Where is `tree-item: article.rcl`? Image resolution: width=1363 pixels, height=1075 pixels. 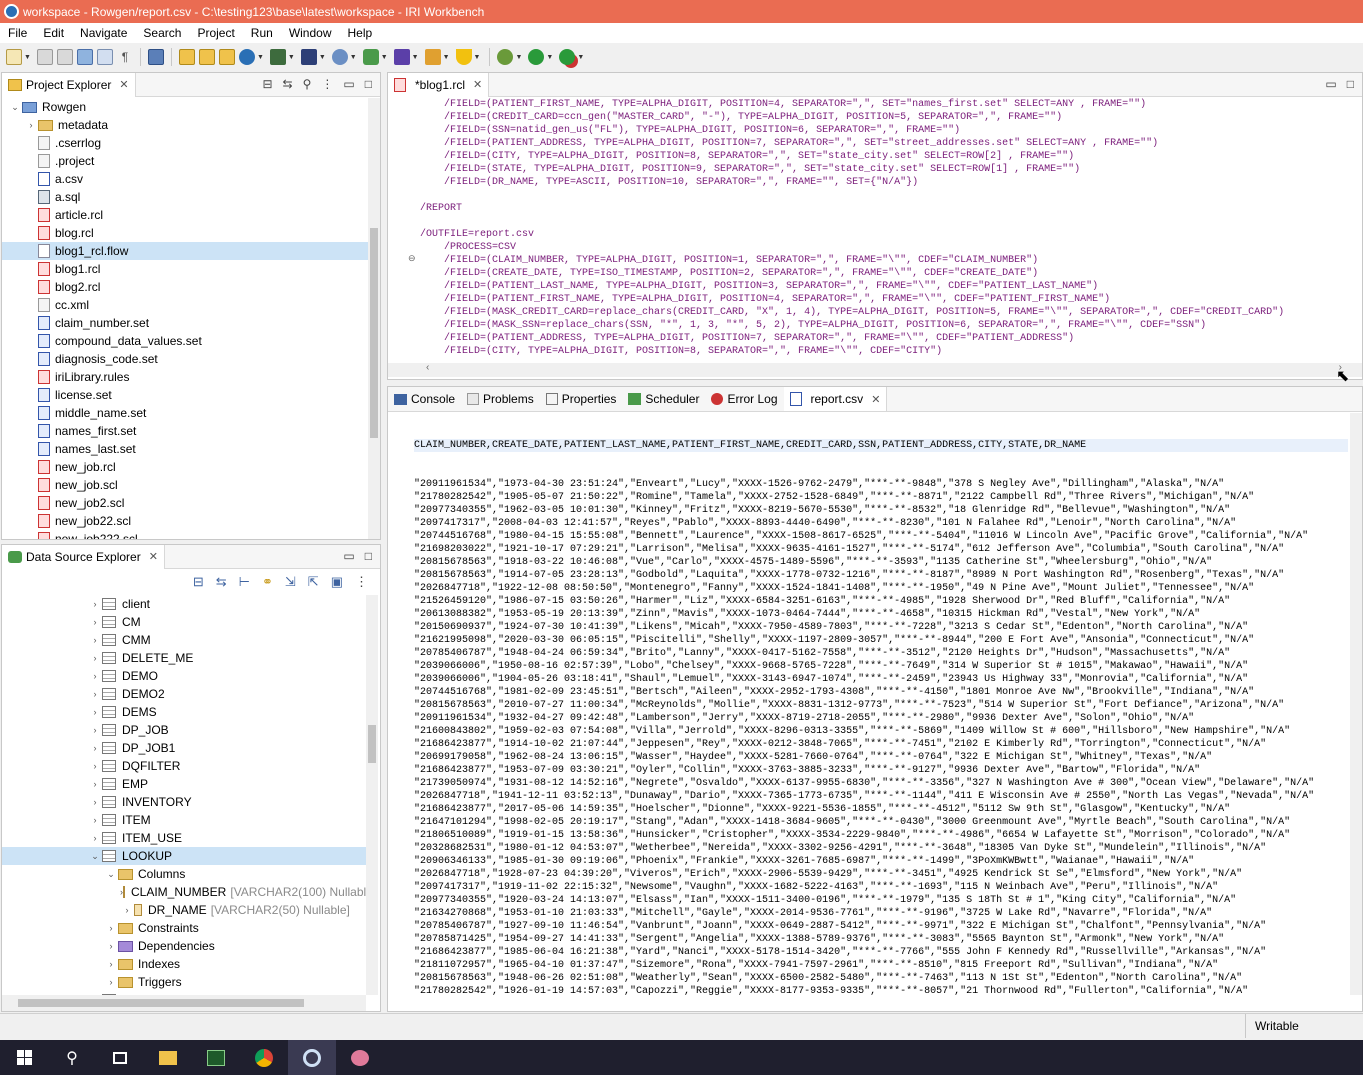
tree-item: article.rcl is located at coordinates (185, 215).